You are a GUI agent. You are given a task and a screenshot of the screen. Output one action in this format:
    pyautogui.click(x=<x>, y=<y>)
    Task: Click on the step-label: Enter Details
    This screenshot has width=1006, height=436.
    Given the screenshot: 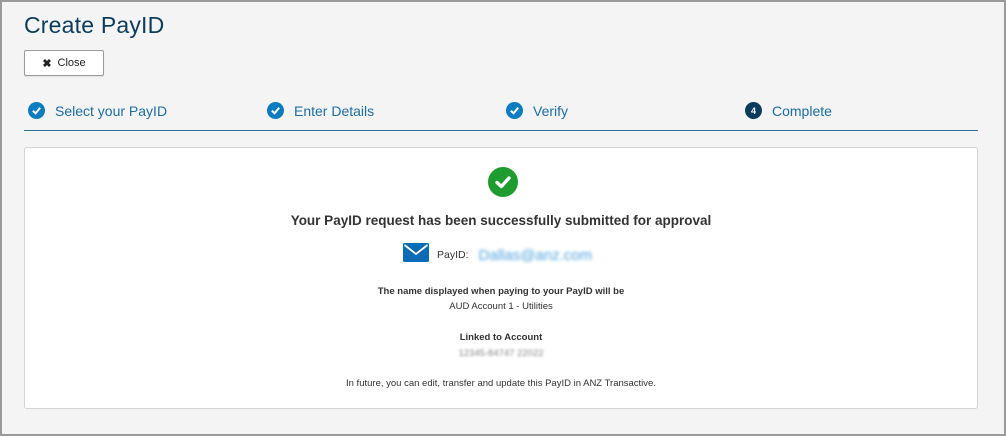 What is the action you would take?
    pyautogui.click(x=334, y=110)
    